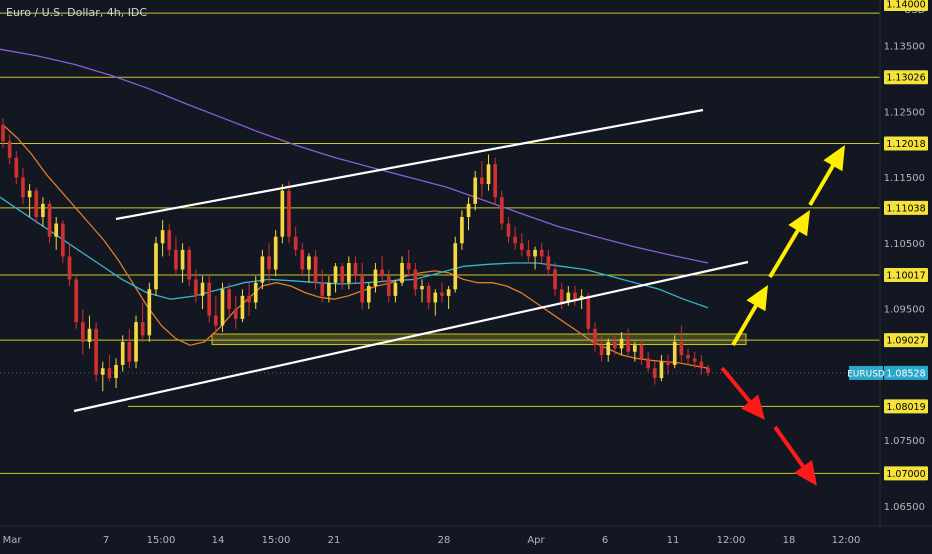  What do you see at coordinates (479, 339) in the screenshot?
I see `support-zone` at bounding box center [479, 339].